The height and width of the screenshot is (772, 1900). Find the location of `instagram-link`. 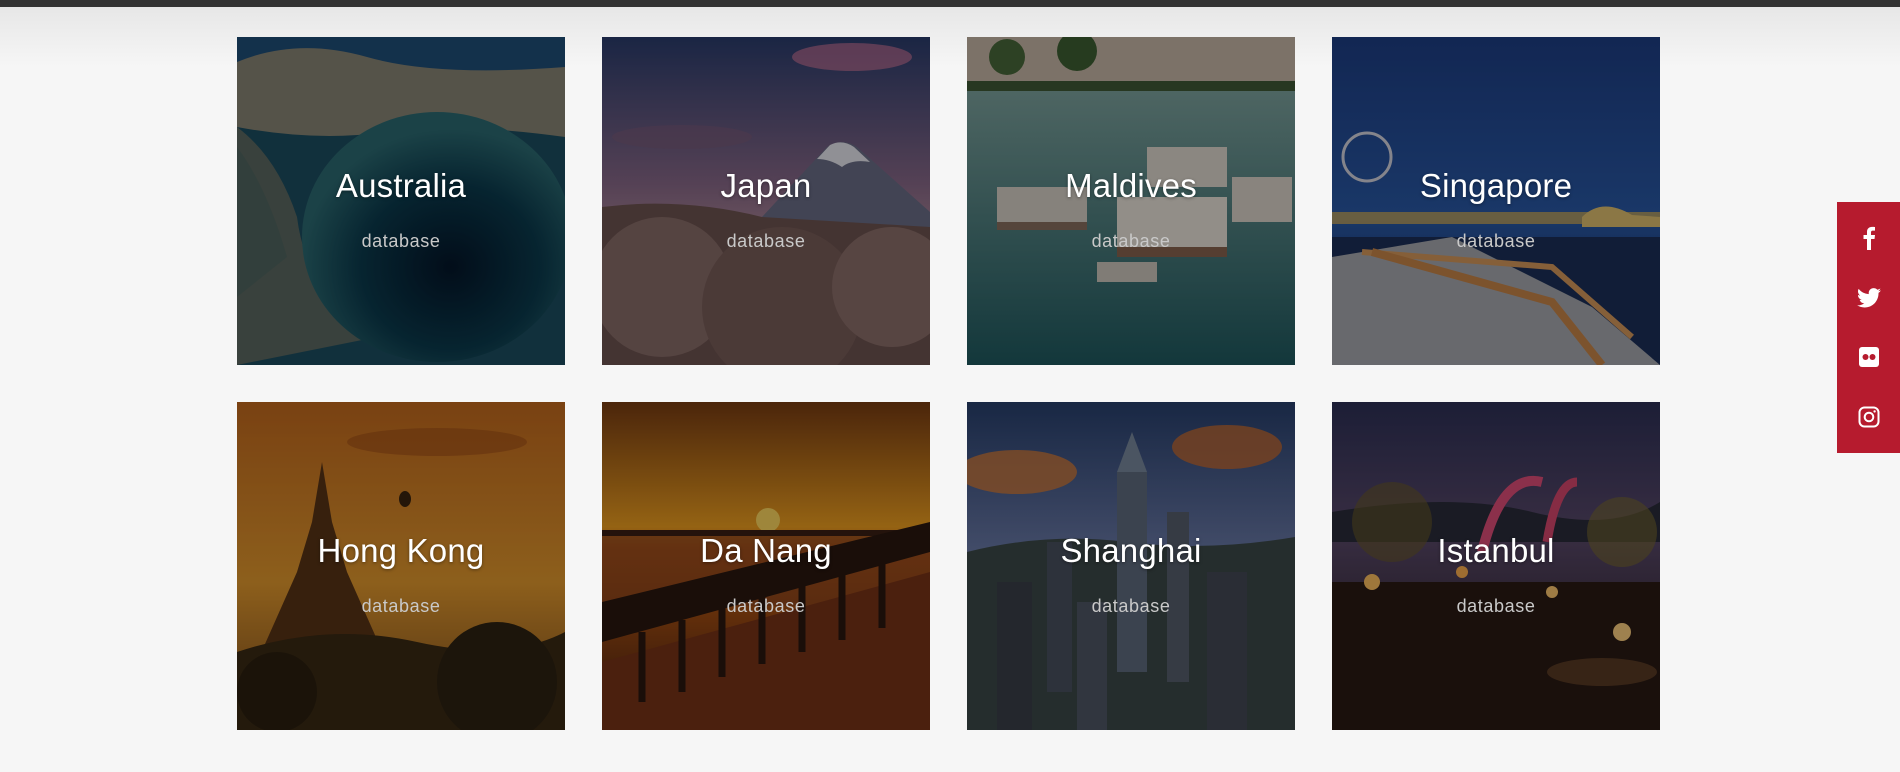

instagram-link is located at coordinates (1868, 417).